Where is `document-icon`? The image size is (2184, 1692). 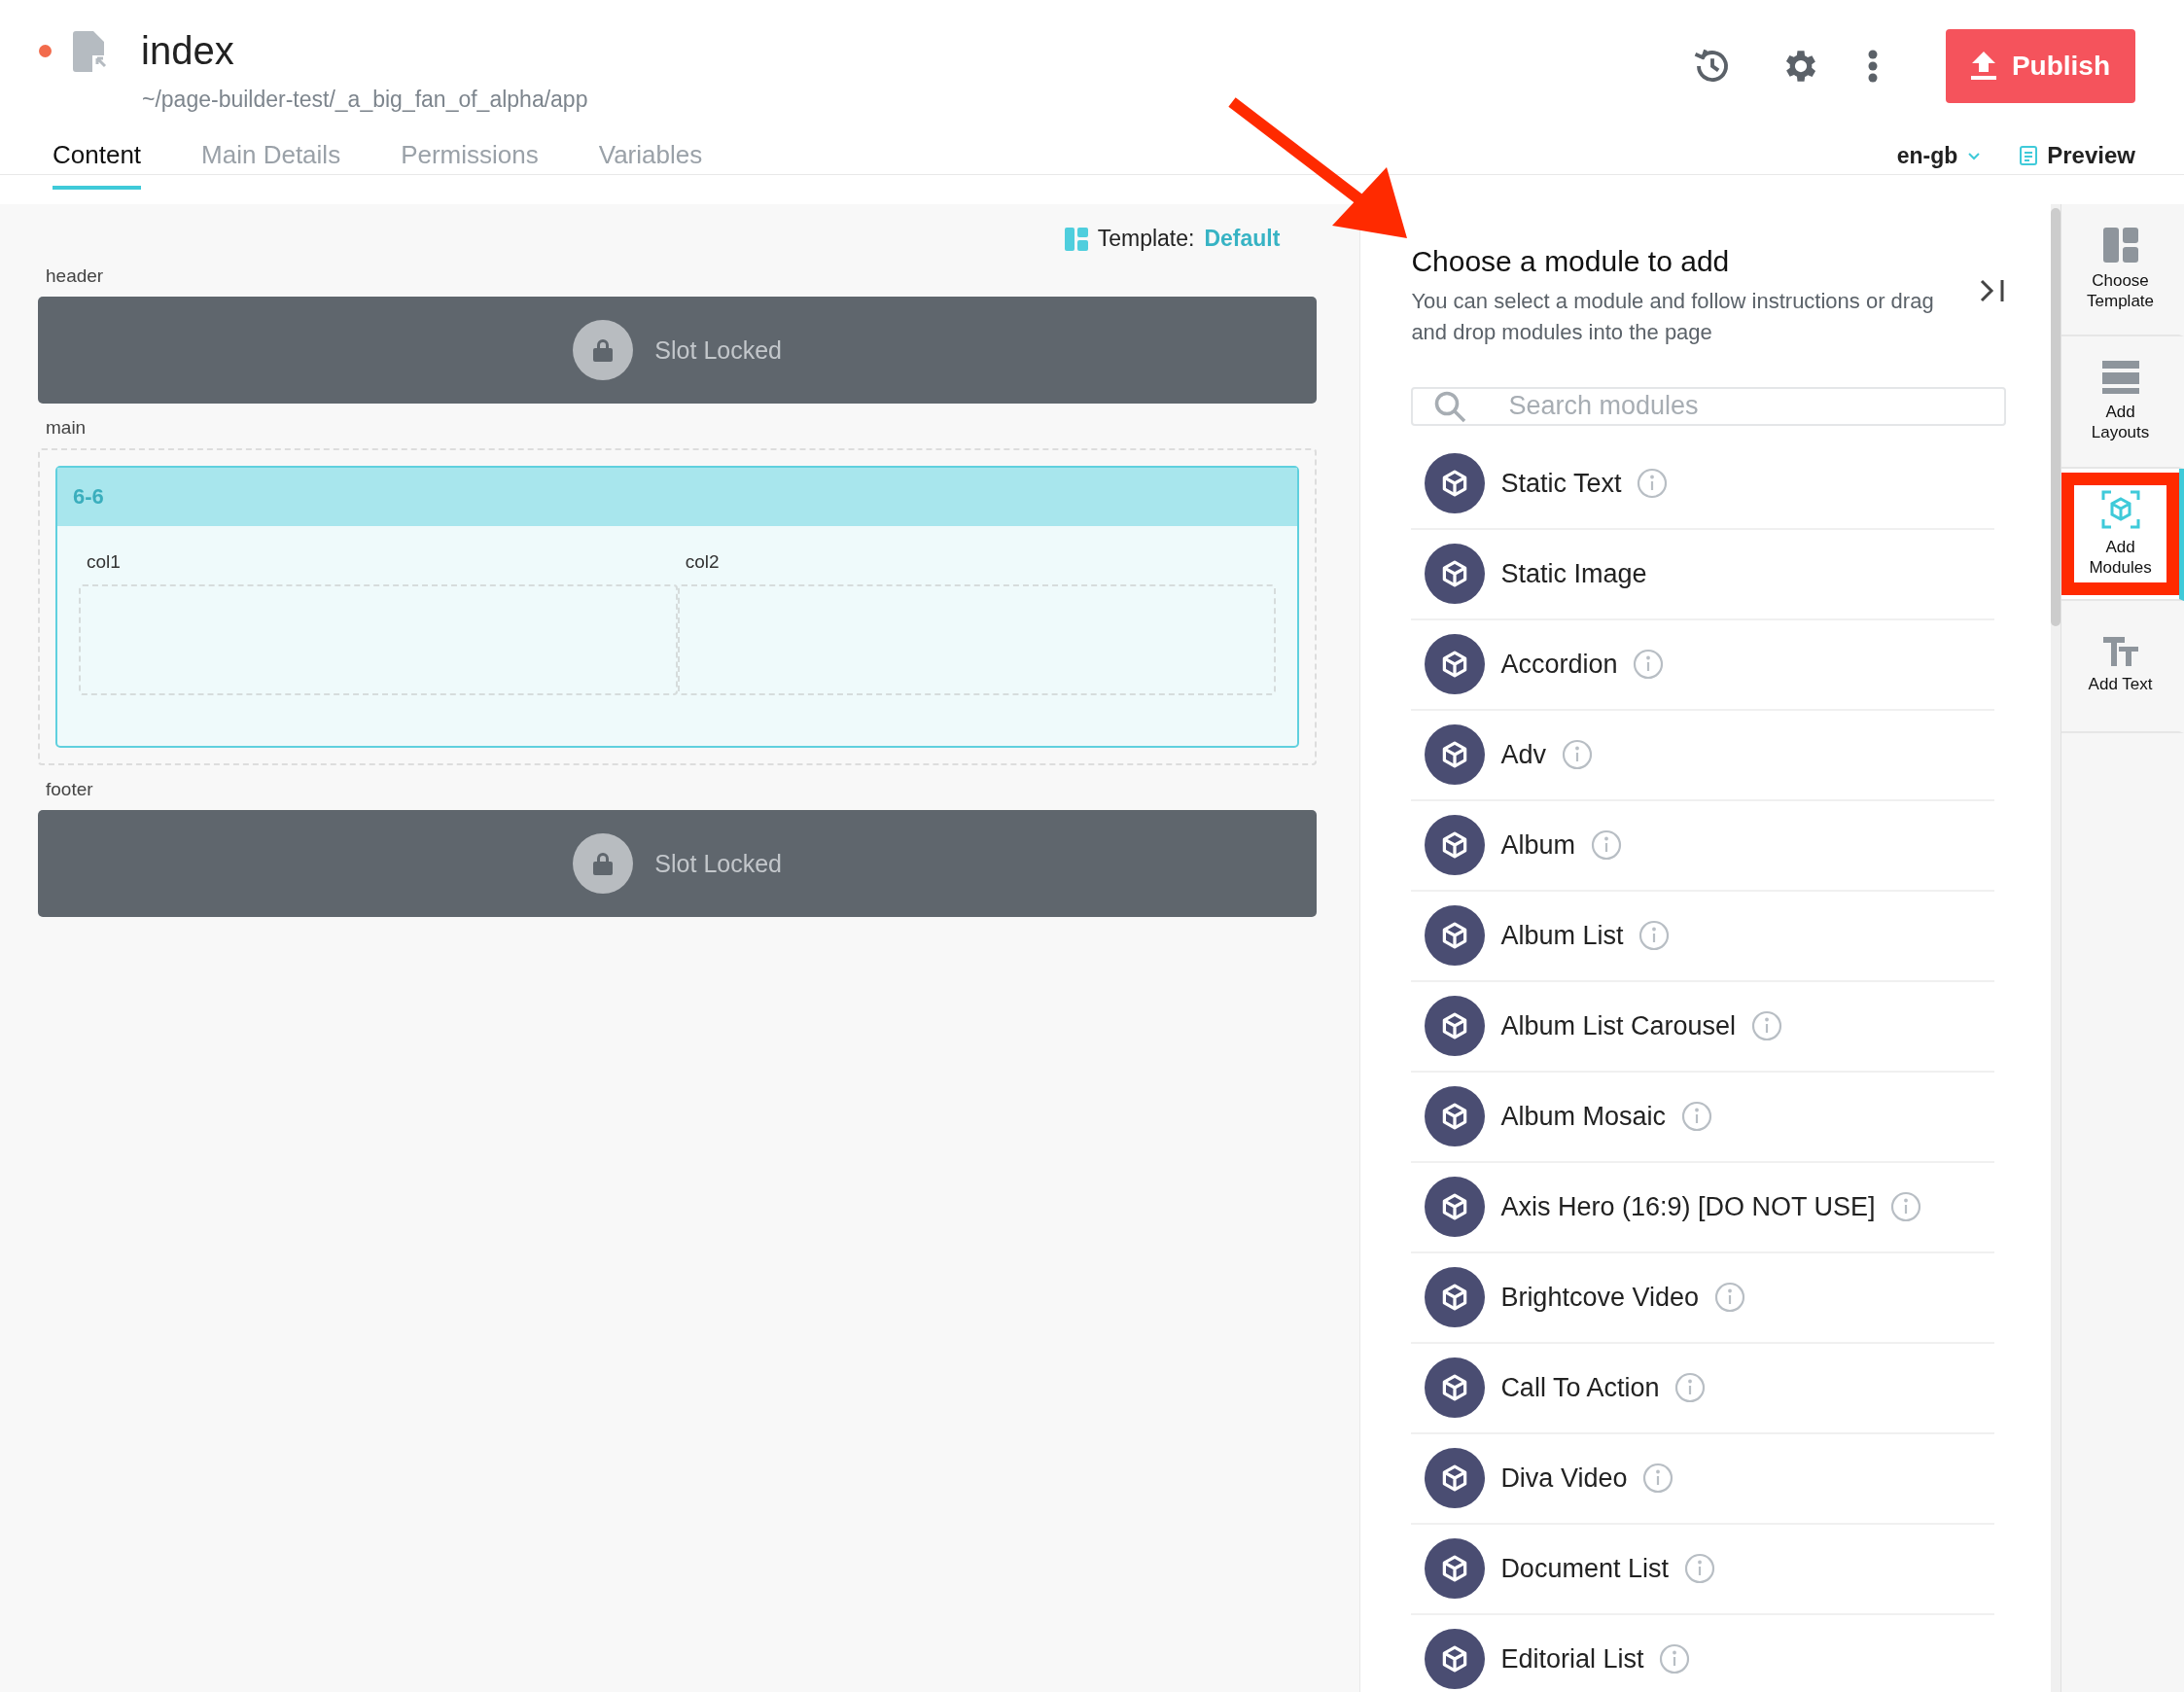 document-icon is located at coordinates (2029, 155).